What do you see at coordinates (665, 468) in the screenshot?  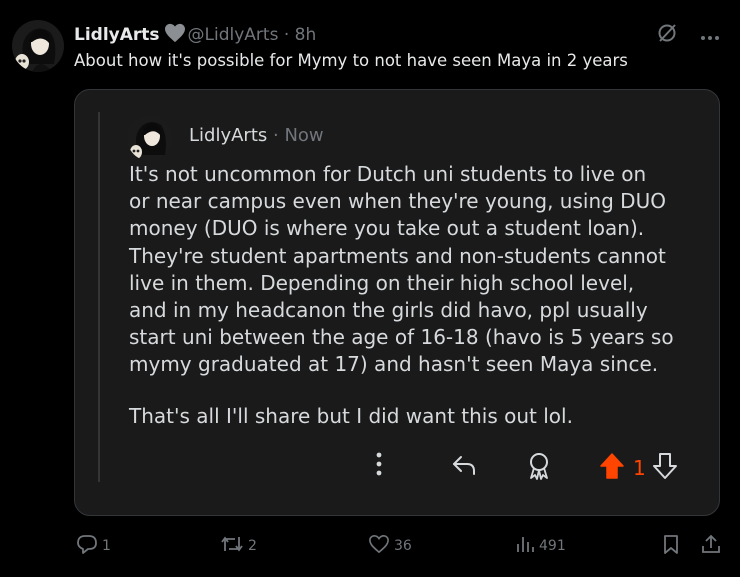 I see `downvote-icon` at bounding box center [665, 468].